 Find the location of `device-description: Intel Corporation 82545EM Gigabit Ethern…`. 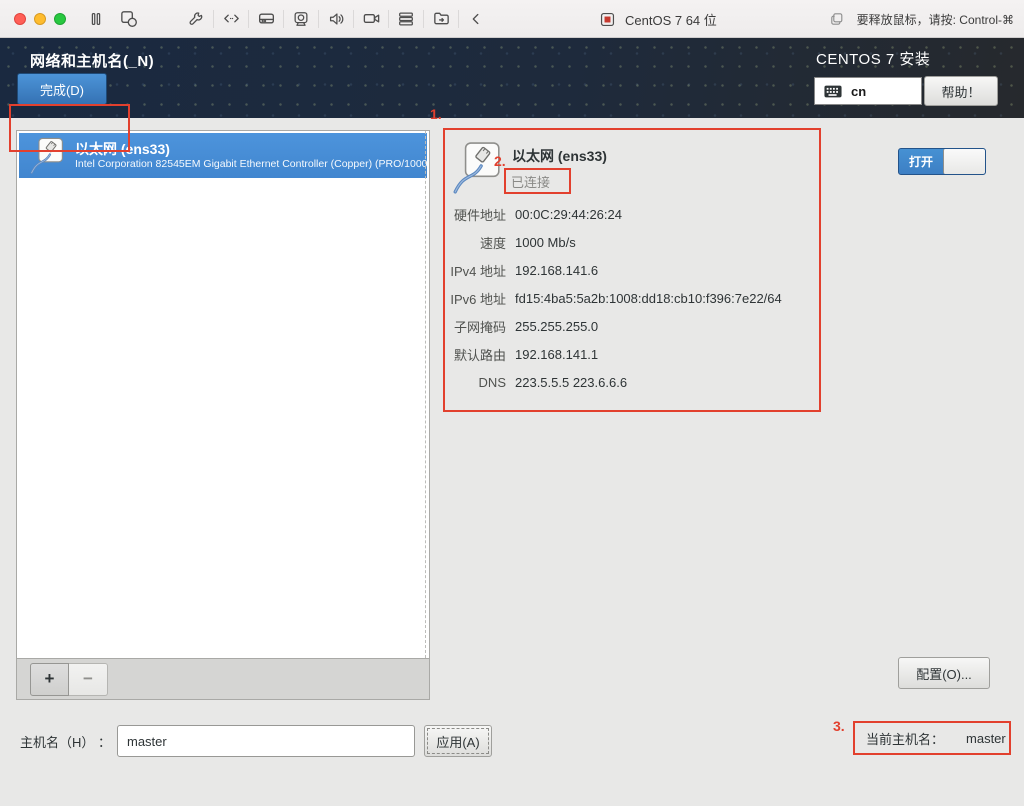

device-description: Intel Corporation 82545EM Gigabit Ethern… is located at coordinates (251, 163).